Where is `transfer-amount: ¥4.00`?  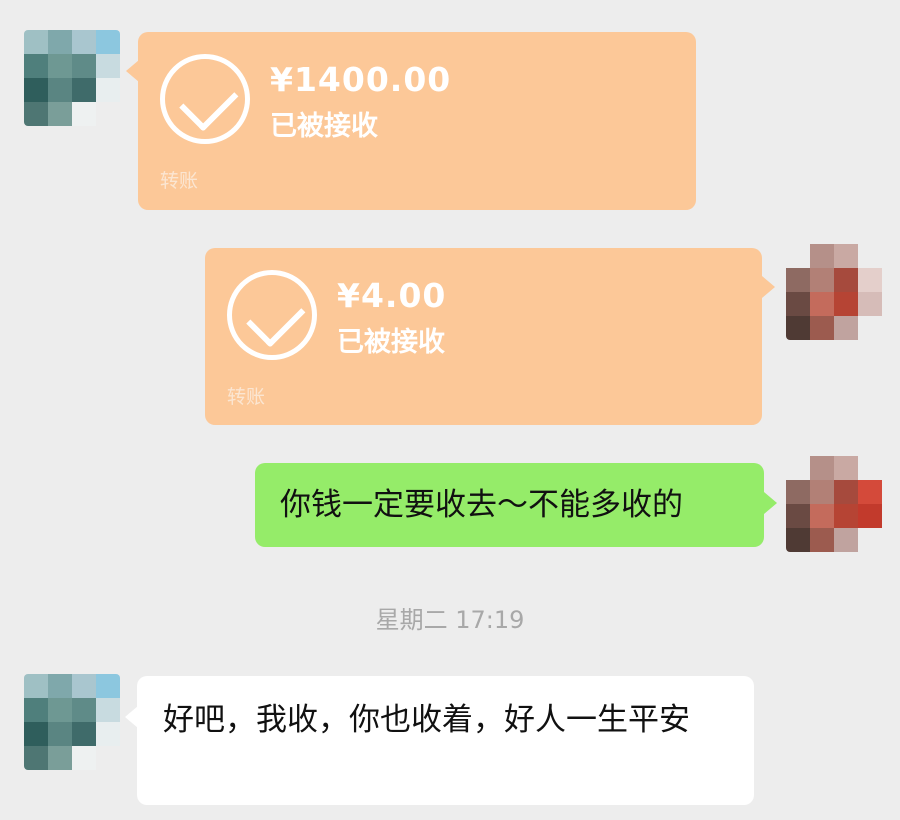 transfer-amount: ¥4.00 is located at coordinates (392, 295).